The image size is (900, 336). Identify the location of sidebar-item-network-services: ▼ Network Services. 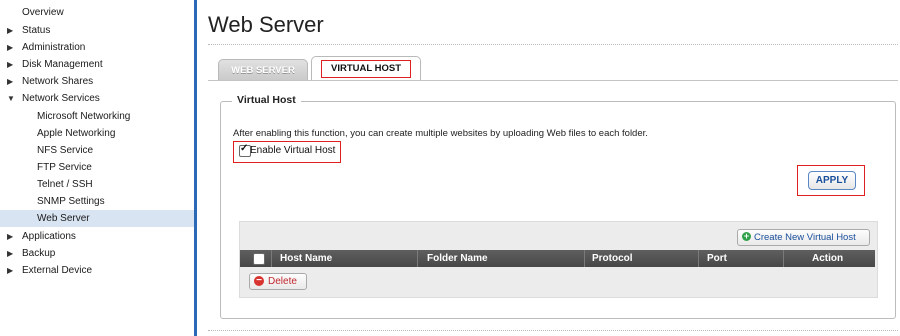
(97, 98).